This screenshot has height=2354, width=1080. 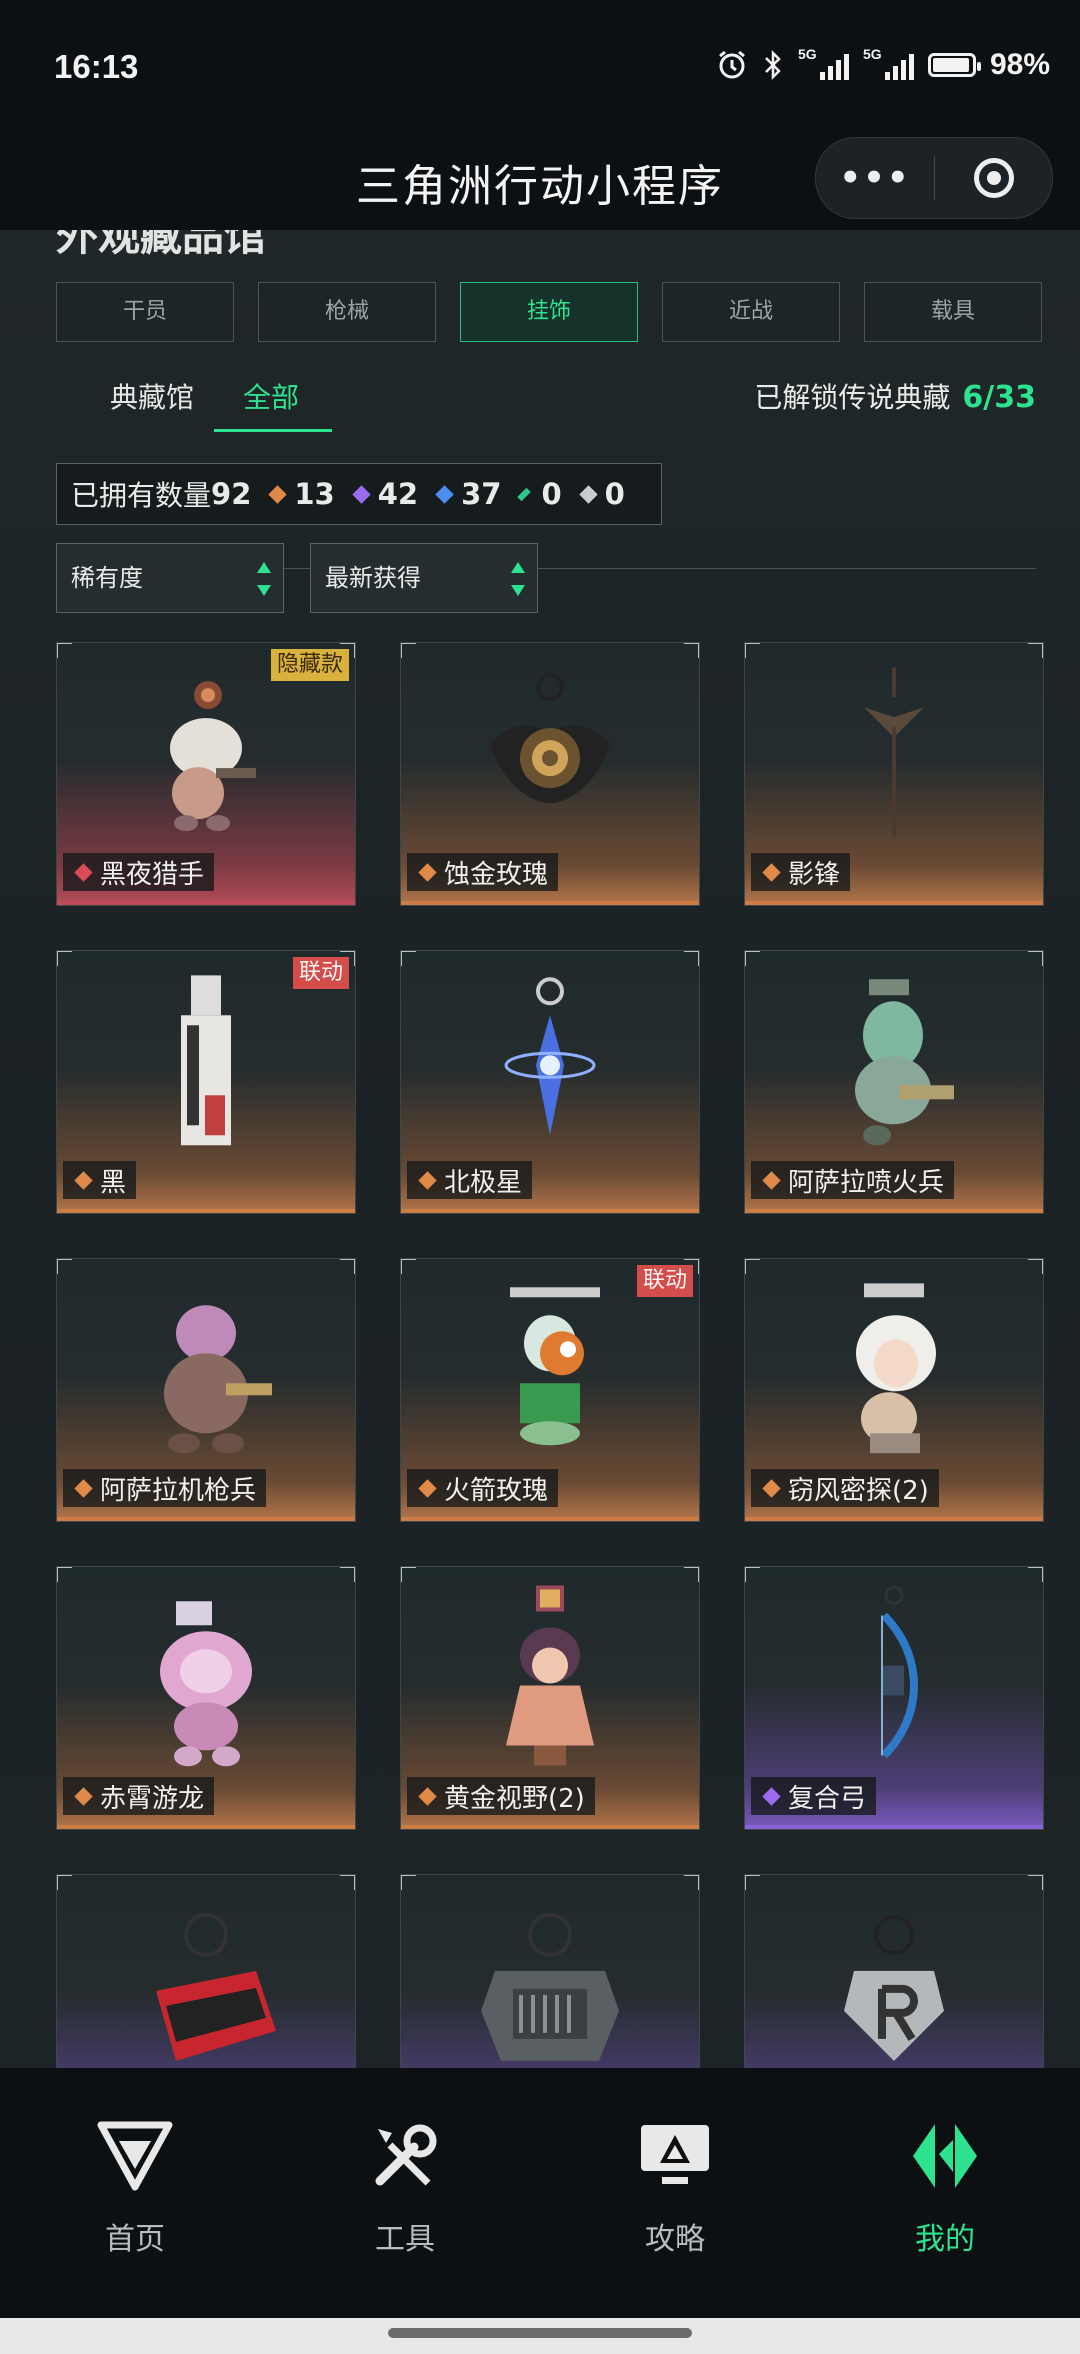 I want to click on charm-name: 蚀金玫瑰, so click(x=496, y=874).